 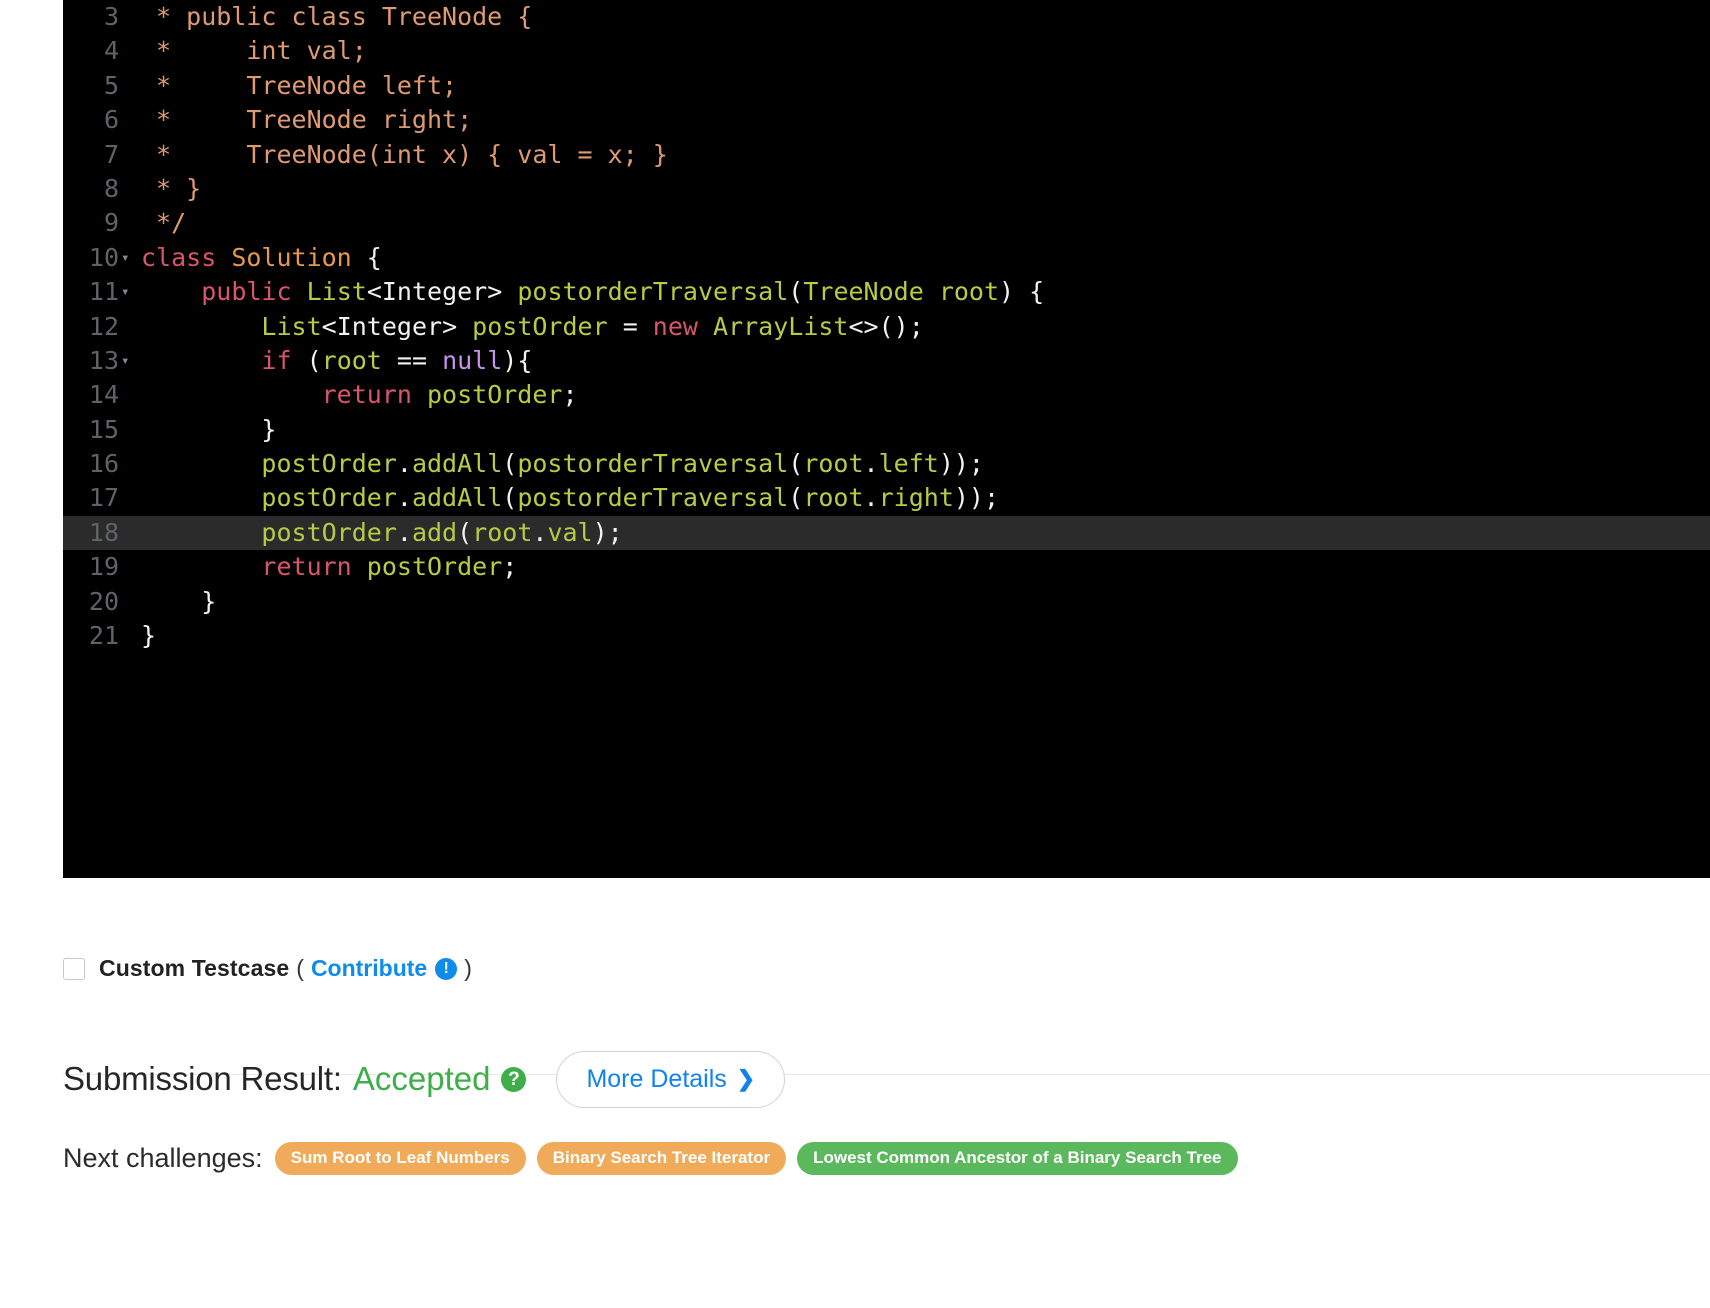 I want to click on code-line-18: 18 postOrder.add(root.val);, so click(x=886, y=533).